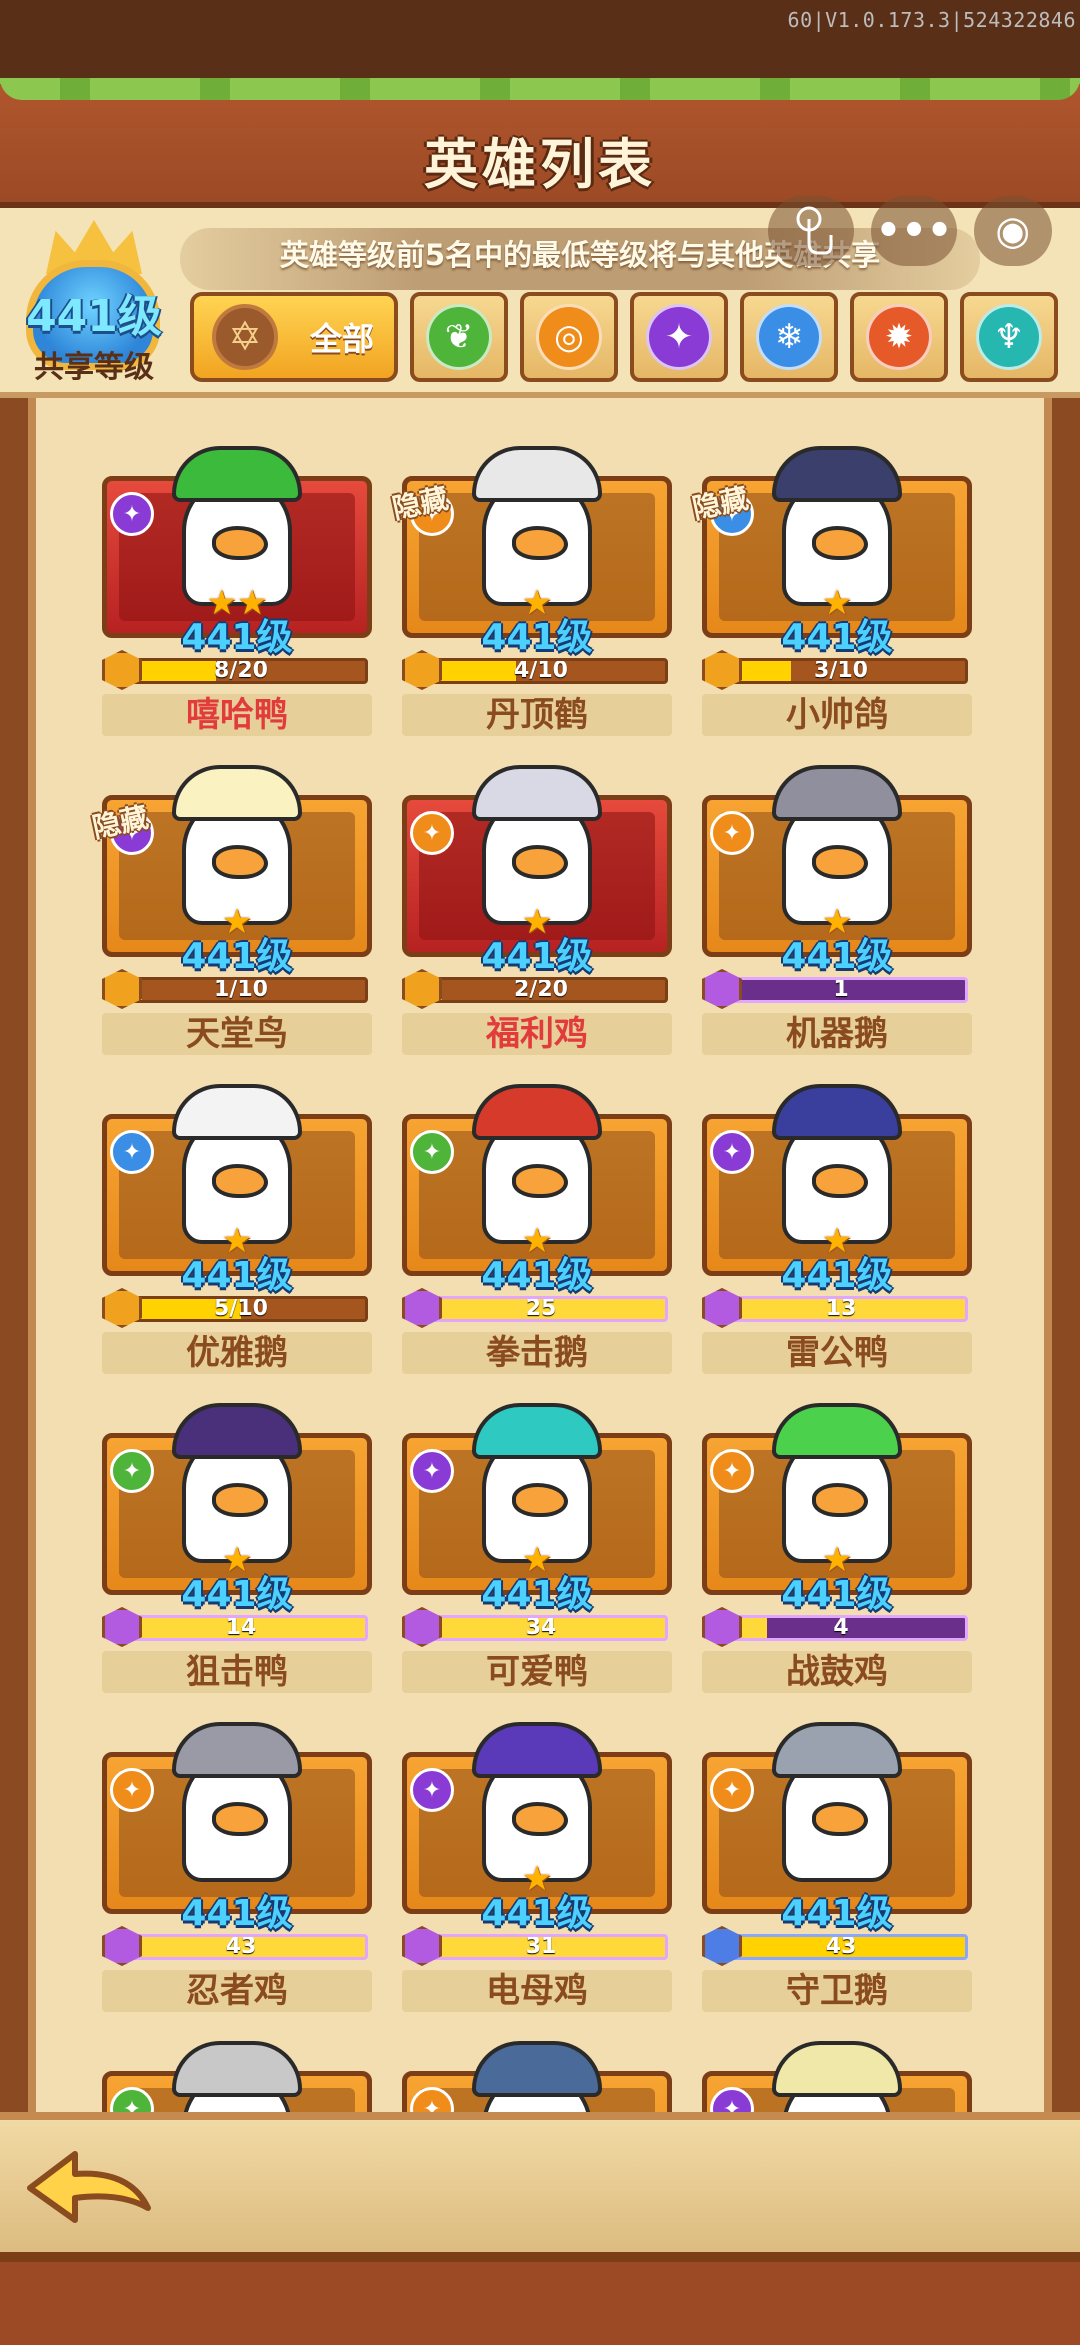 This screenshot has width=1080, height=2345. What do you see at coordinates (245, 337) in the screenshot?
I see `all-elements-icon: ✡` at bounding box center [245, 337].